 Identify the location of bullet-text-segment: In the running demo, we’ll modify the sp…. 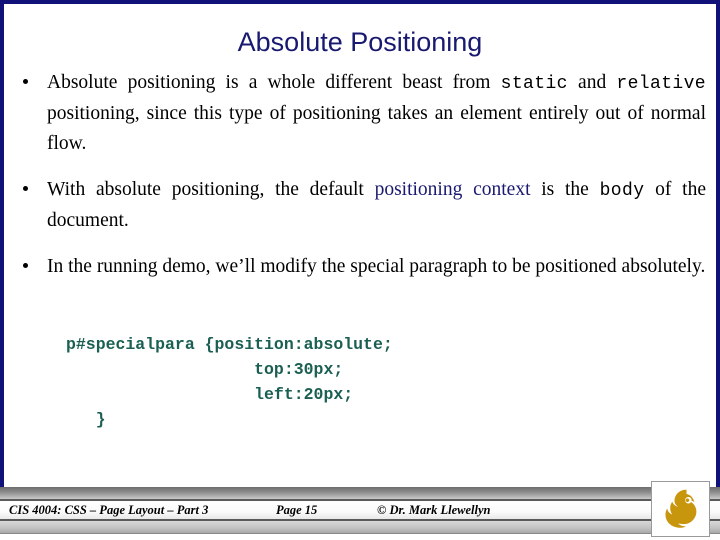
(376, 266).